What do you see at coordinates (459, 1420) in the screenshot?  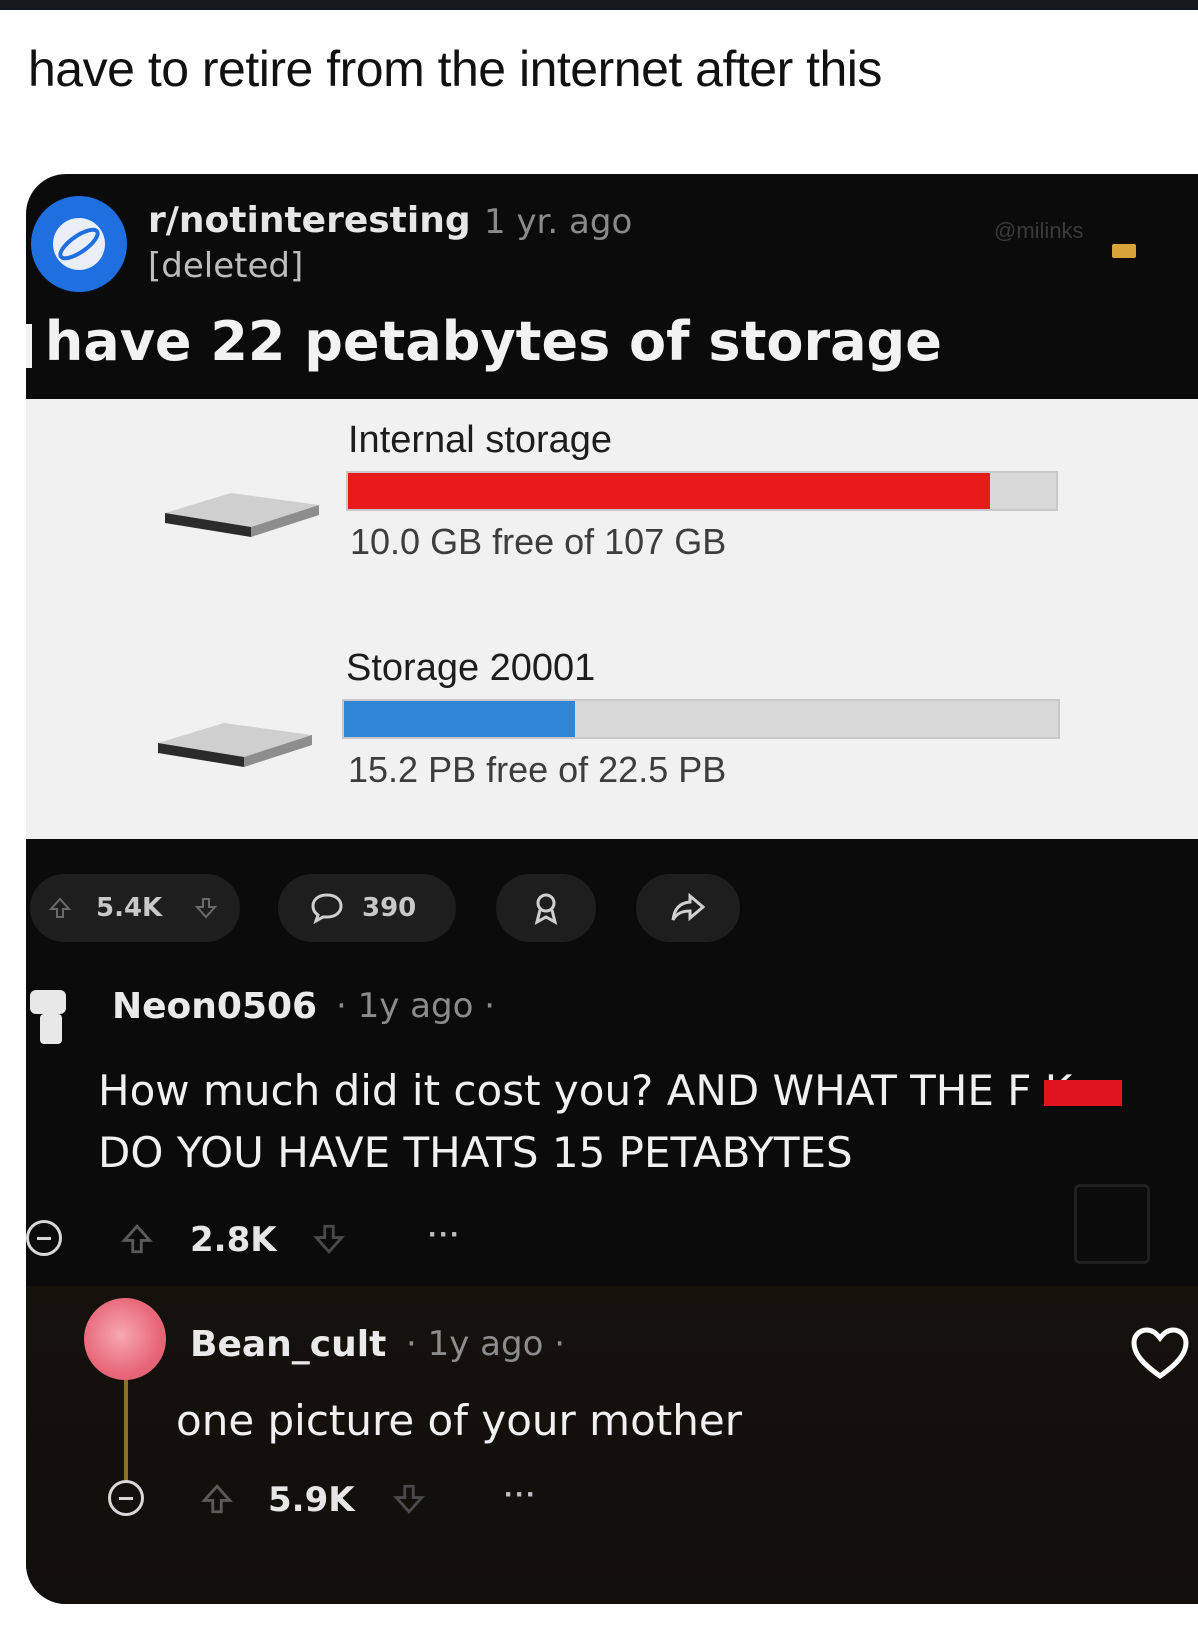 I see `comment-text: one picture of your mother` at bounding box center [459, 1420].